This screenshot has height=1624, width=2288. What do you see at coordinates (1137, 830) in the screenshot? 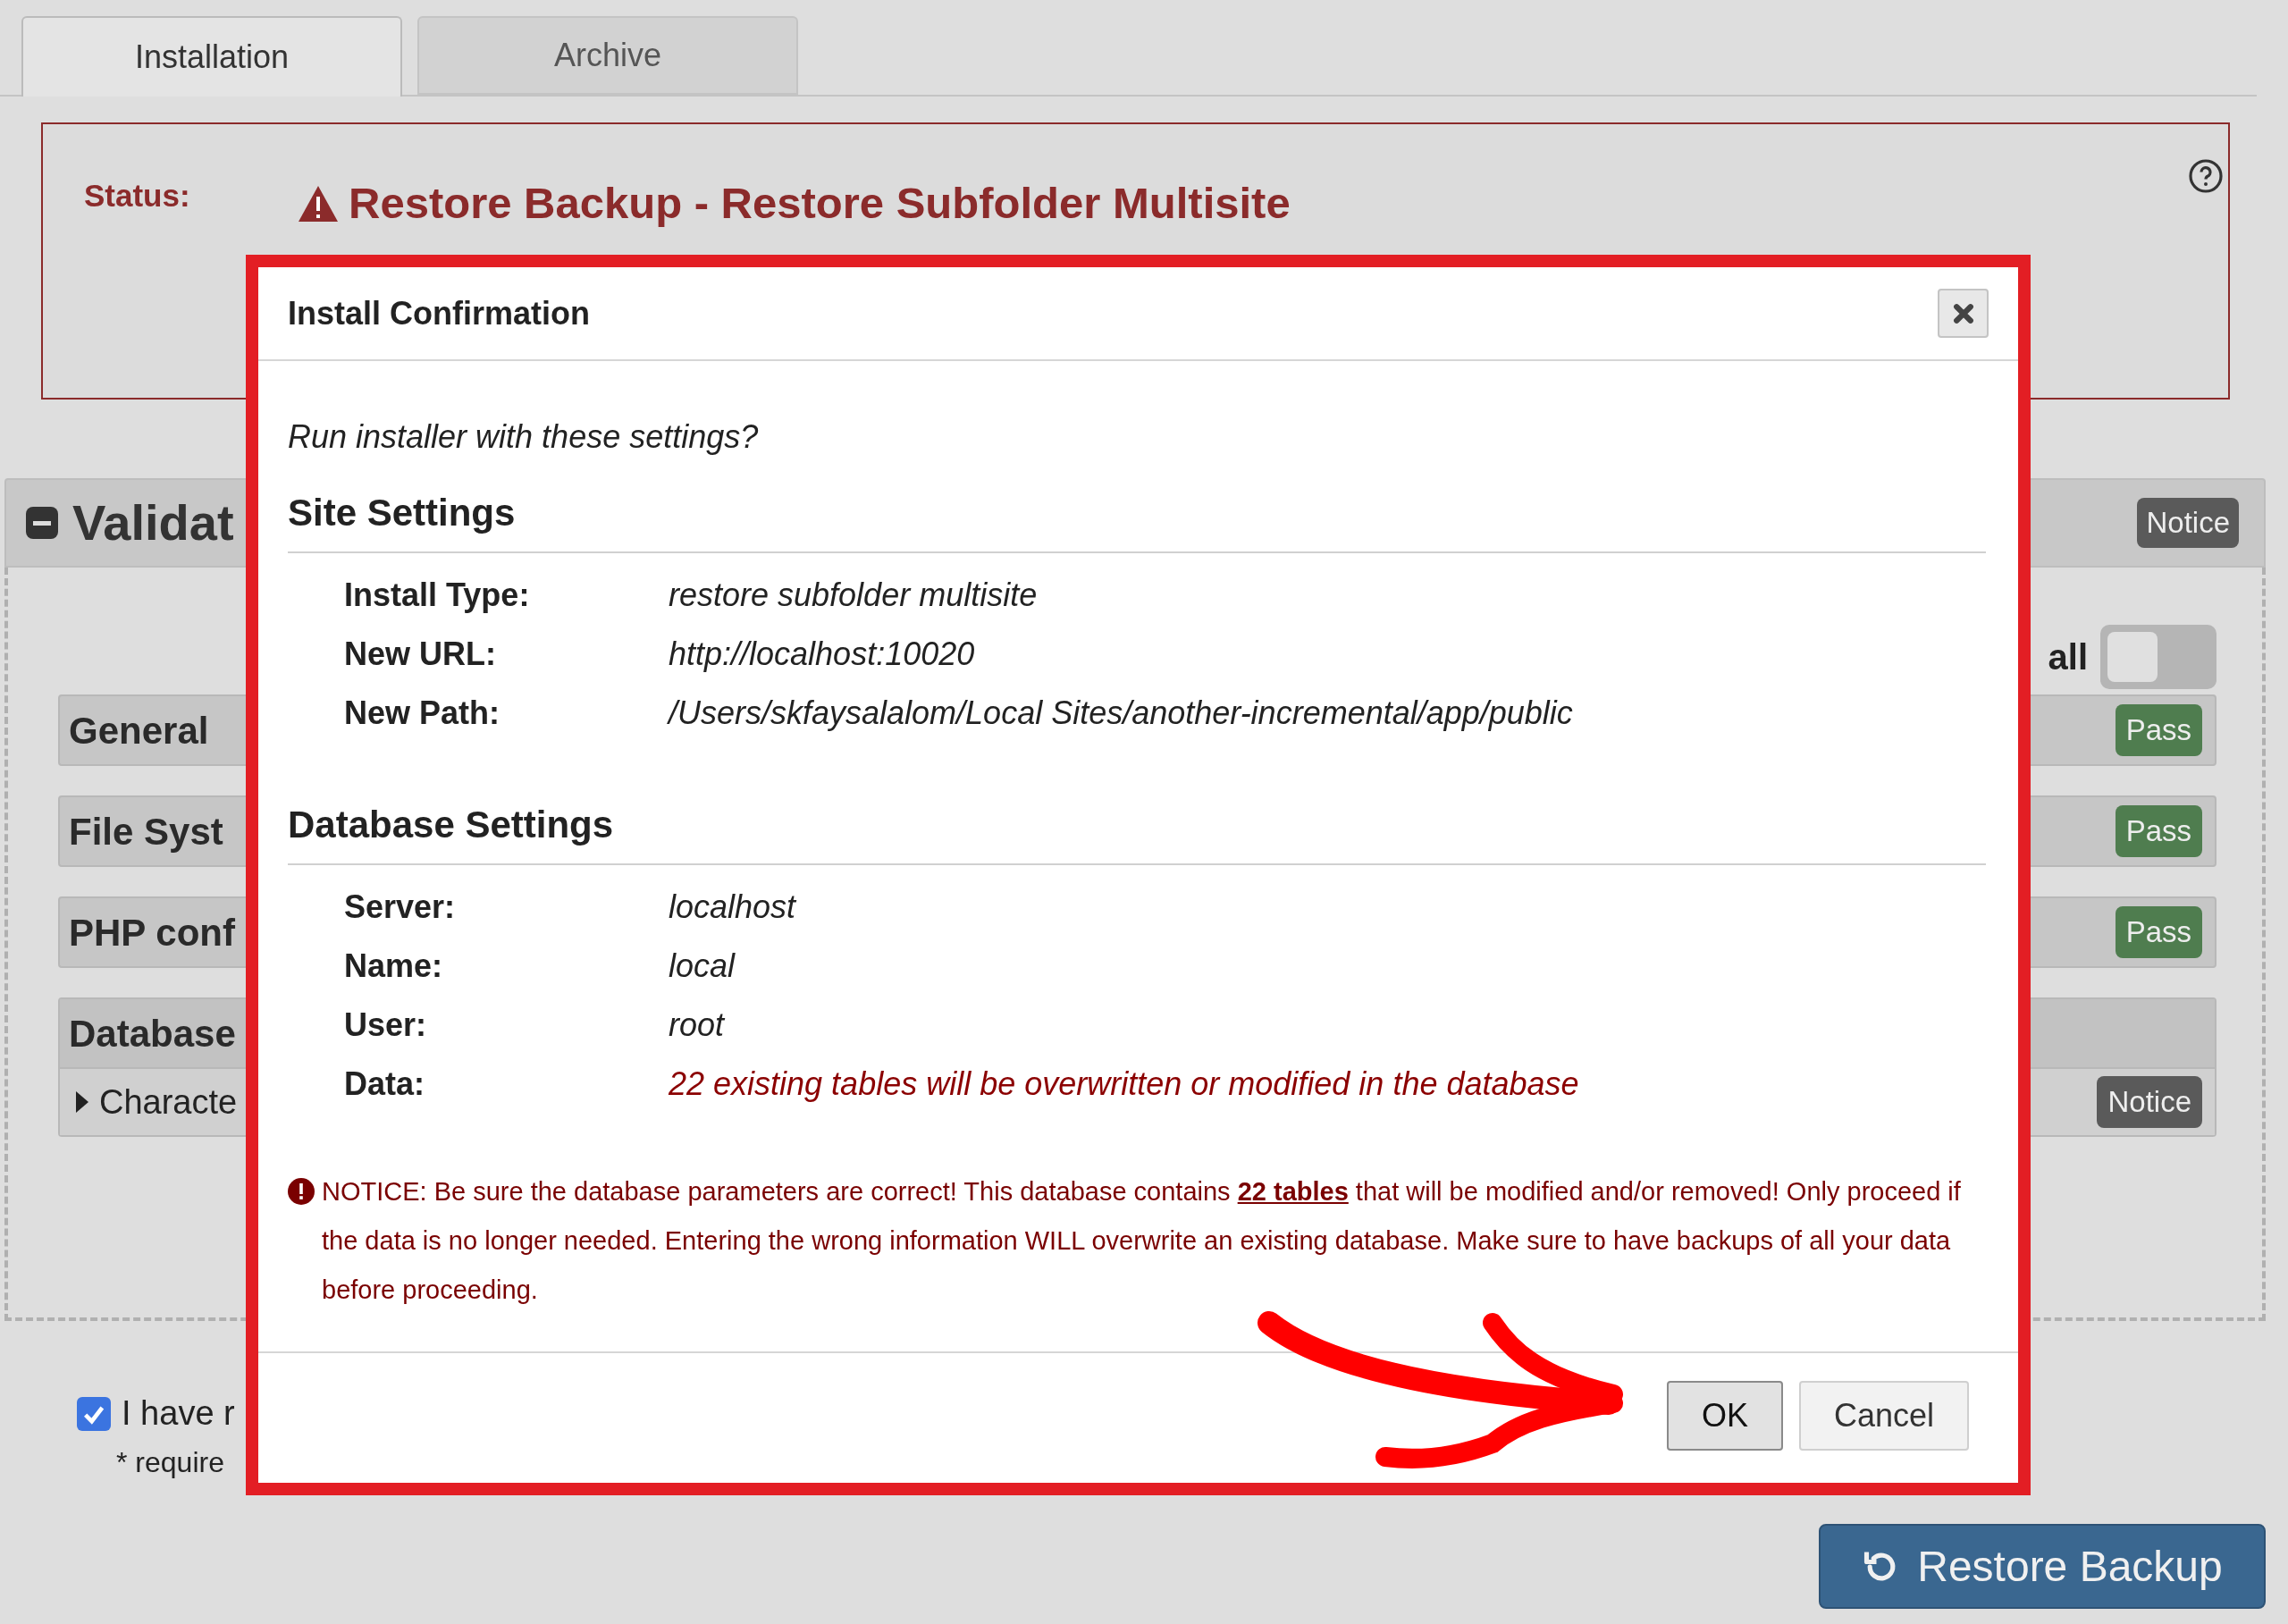
I see `section-heading: Database Settings` at bounding box center [1137, 830].